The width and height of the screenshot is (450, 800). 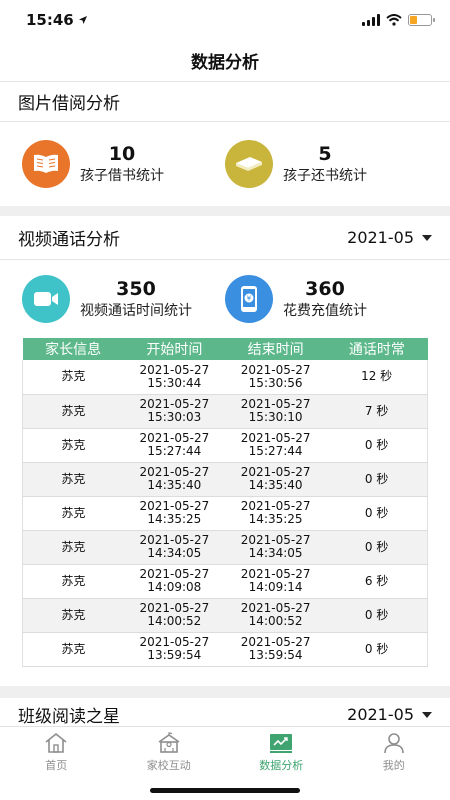 I want to click on phone-yen-icon: ¥, so click(x=249, y=299).